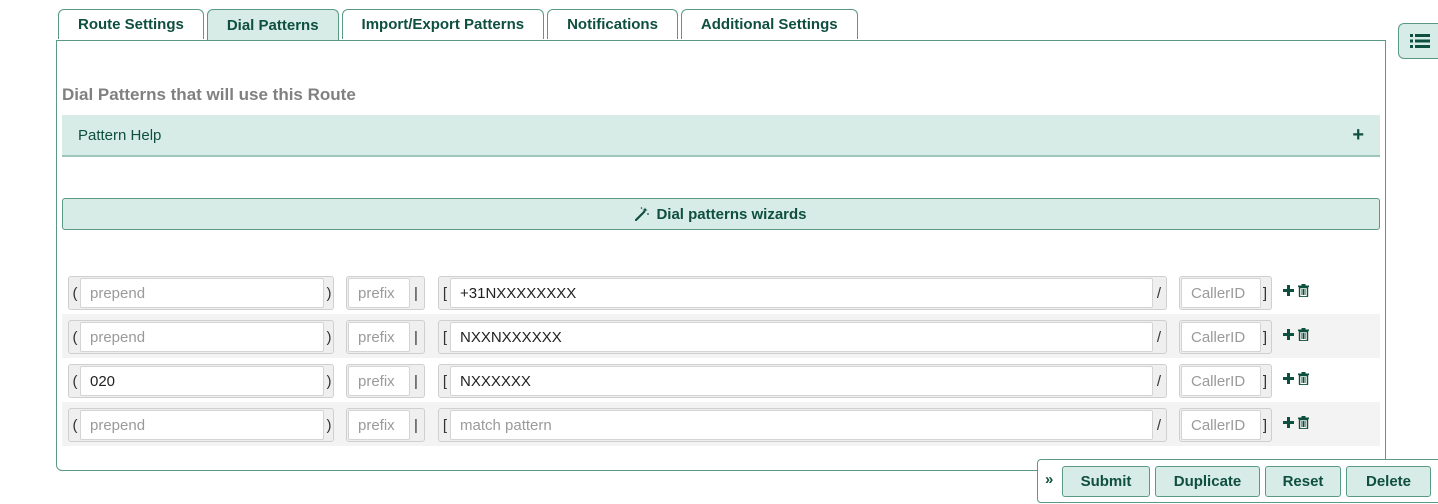 This screenshot has width=1438, height=504. What do you see at coordinates (1303, 481) in the screenshot?
I see `reset-button: Reset` at bounding box center [1303, 481].